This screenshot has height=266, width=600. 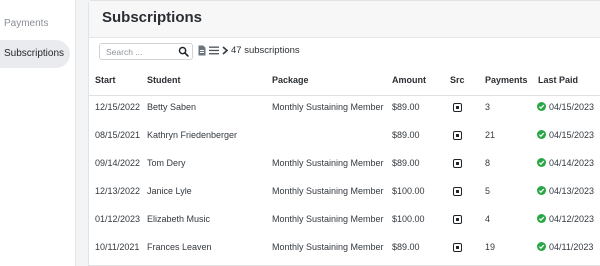 I want to click on last-paid-date: 04/13/2023, so click(x=572, y=191).